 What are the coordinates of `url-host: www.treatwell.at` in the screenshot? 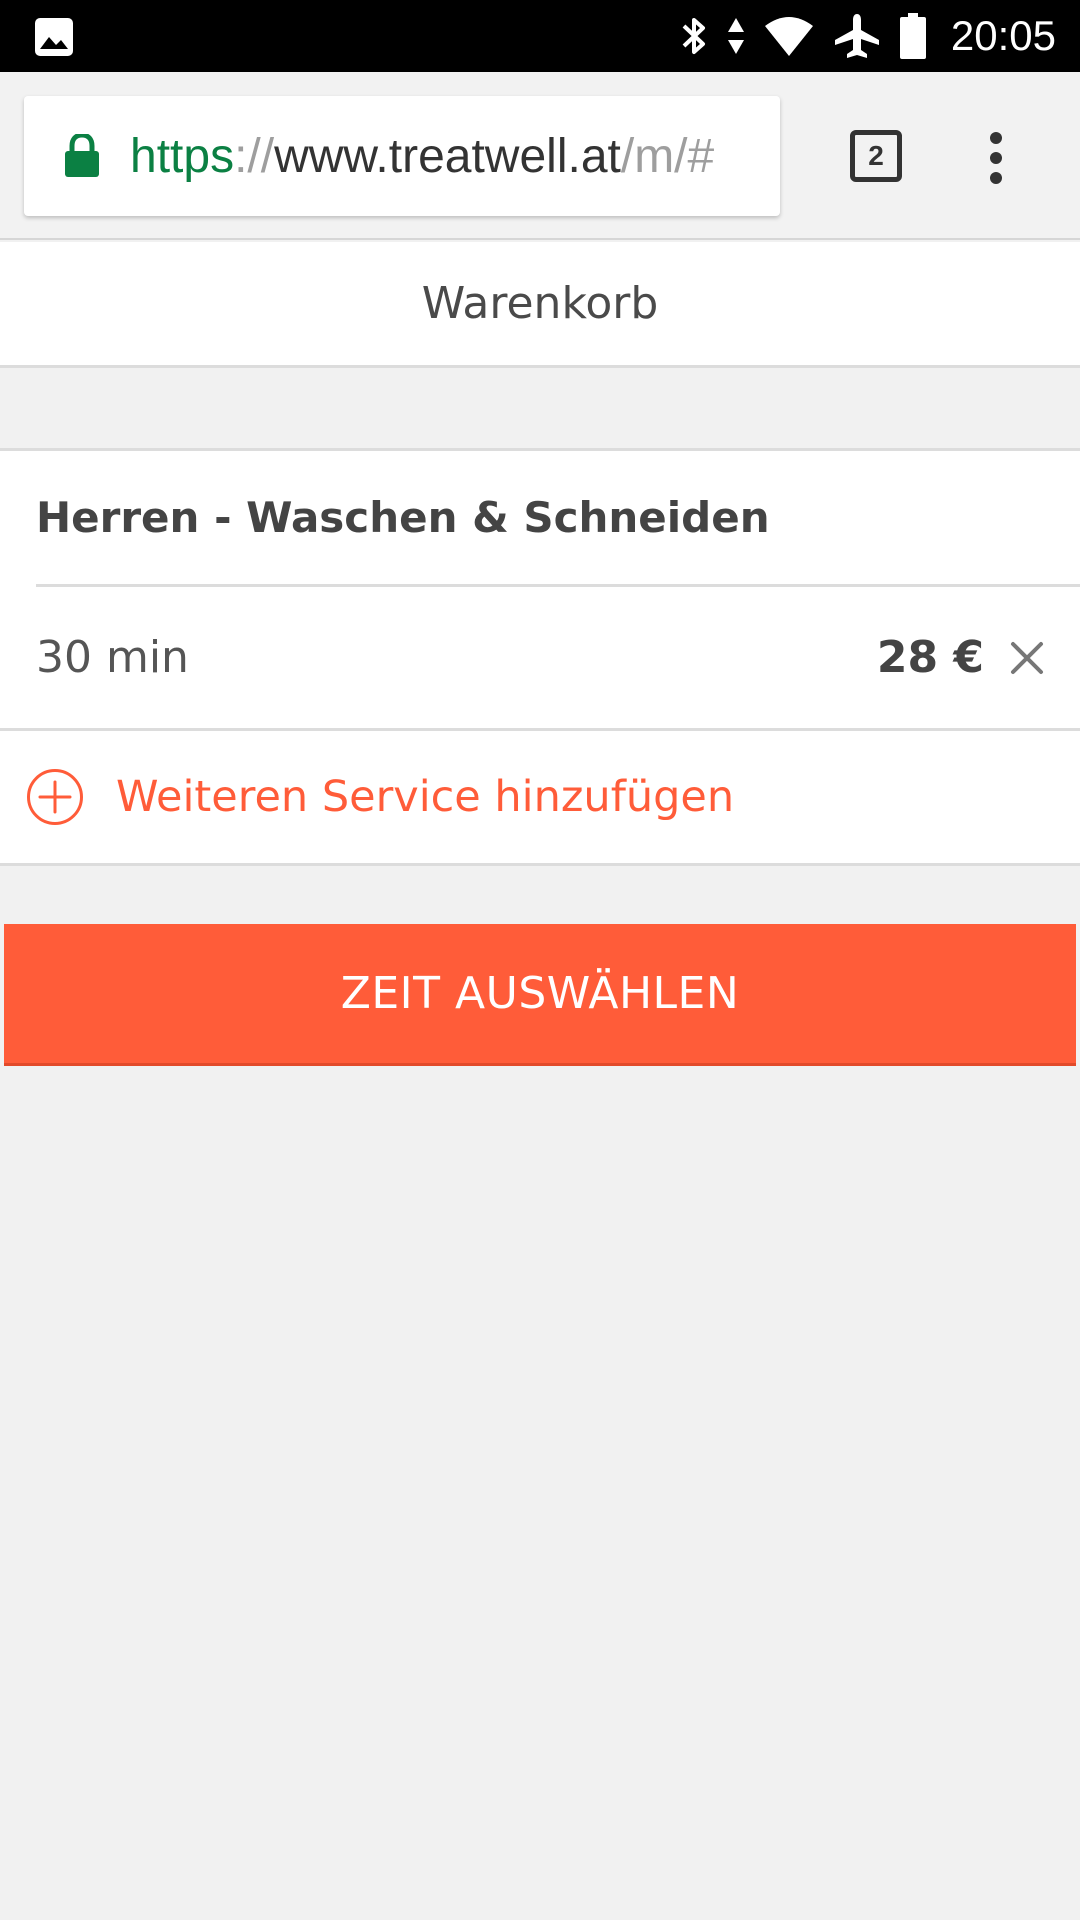 It's located at (447, 156).